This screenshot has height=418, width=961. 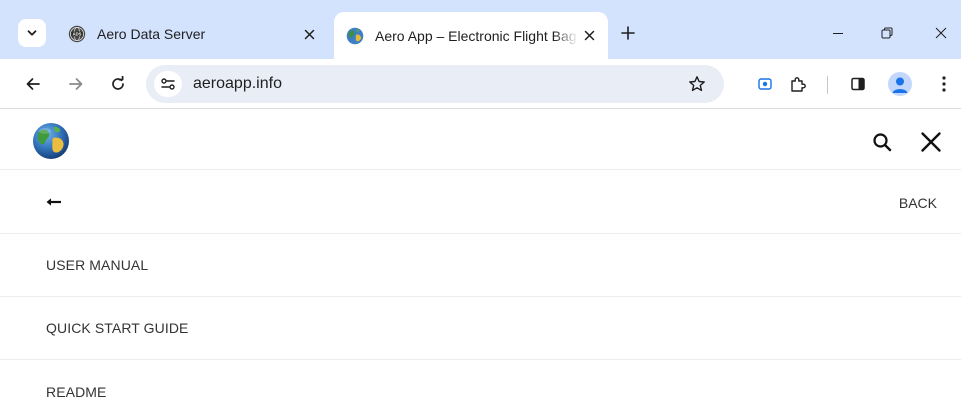 What do you see at coordinates (480, 140) in the screenshot?
I see `site-header` at bounding box center [480, 140].